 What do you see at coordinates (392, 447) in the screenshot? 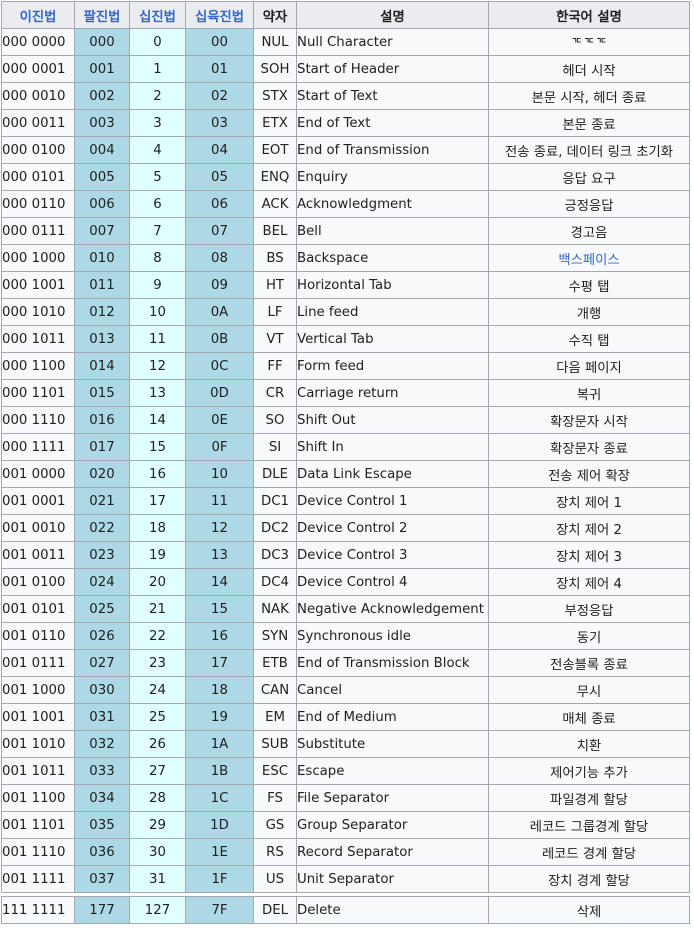
I see `cell-name: Shift In` at bounding box center [392, 447].